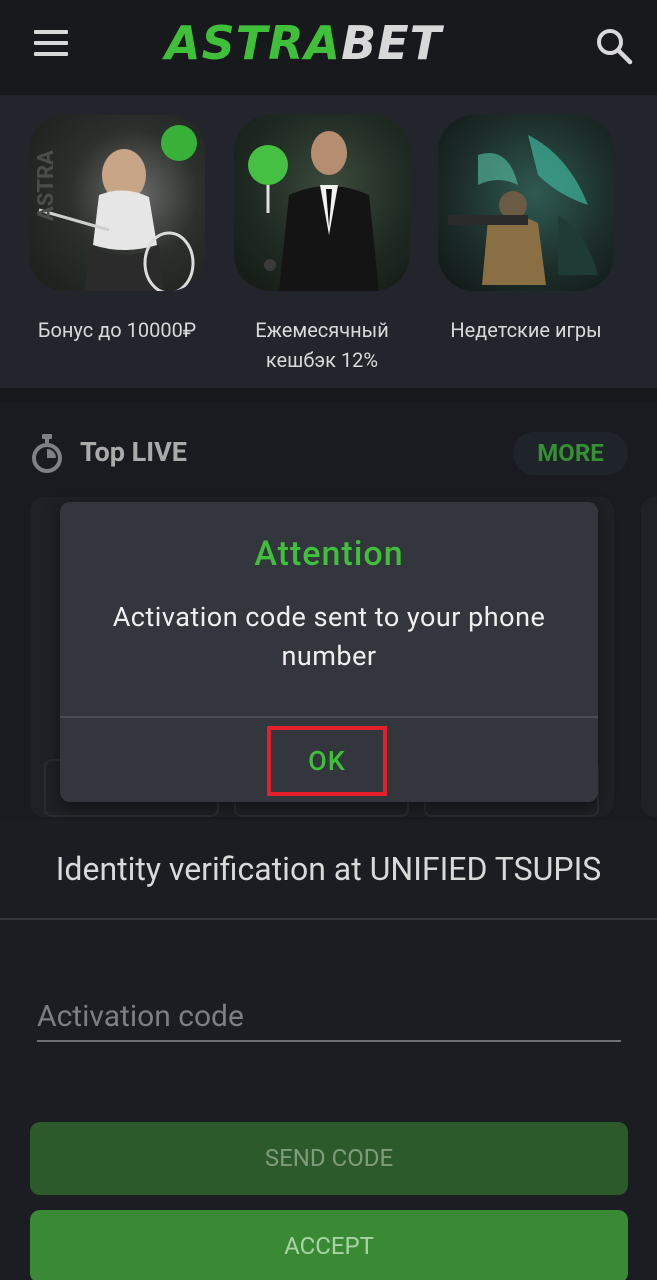 This screenshot has height=1280, width=657. What do you see at coordinates (117, 203) in the screenshot?
I see `promo-image-tennis: ASTRA` at bounding box center [117, 203].